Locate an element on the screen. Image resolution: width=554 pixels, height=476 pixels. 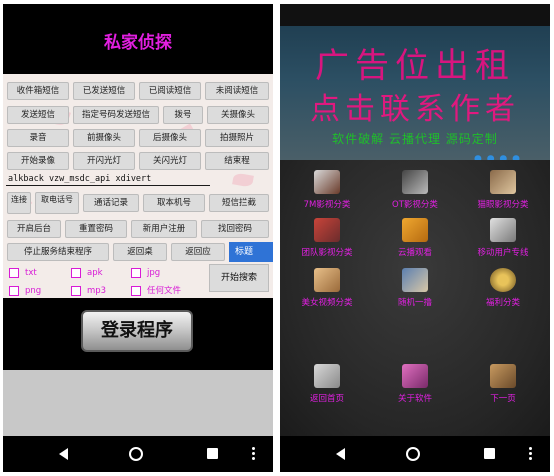
checkbox-txt: txt is located at coordinates (23, 273).